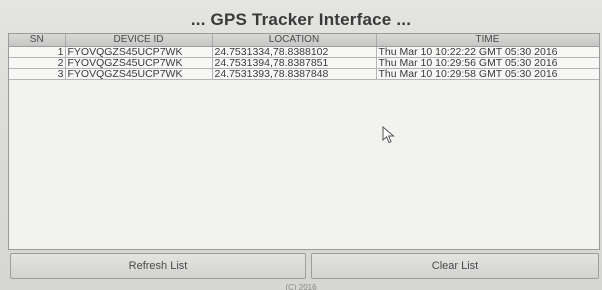 The width and height of the screenshot is (602, 290). What do you see at coordinates (487, 63) in the screenshot?
I see `cell-time: Thu Mar 10 10:29:56 GMT 05:30 2016` at bounding box center [487, 63].